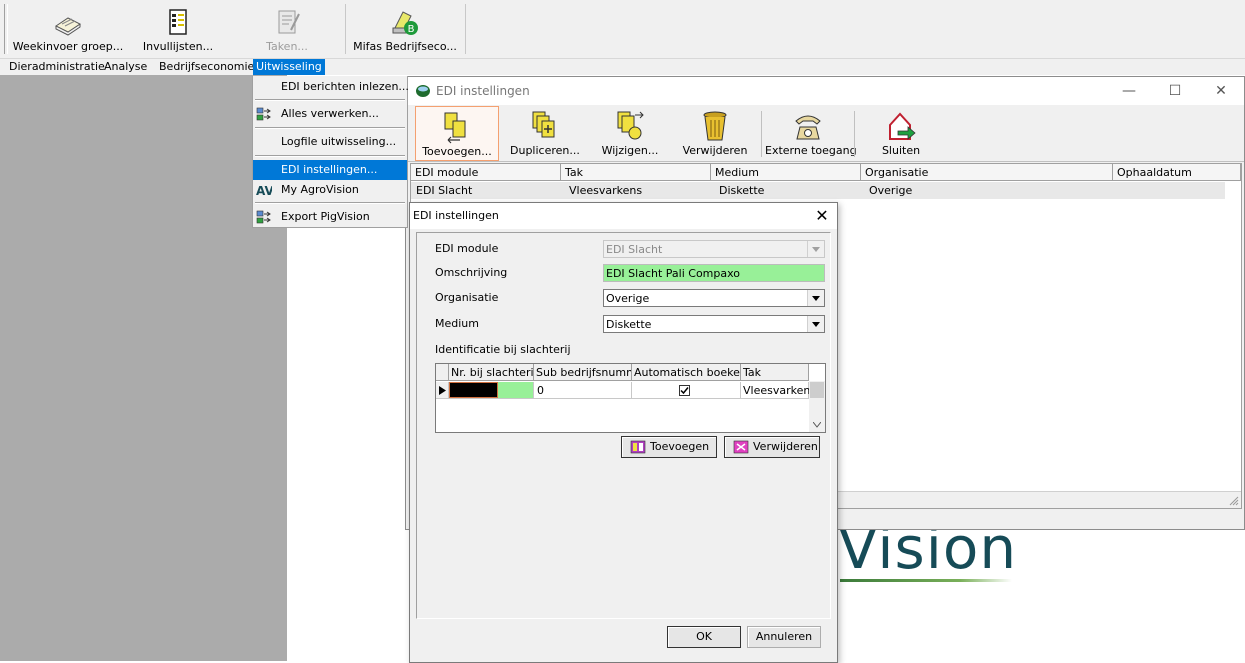  Describe the element at coordinates (178, 22) in the screenshot. I see `clipboard-list-icon` at that location.